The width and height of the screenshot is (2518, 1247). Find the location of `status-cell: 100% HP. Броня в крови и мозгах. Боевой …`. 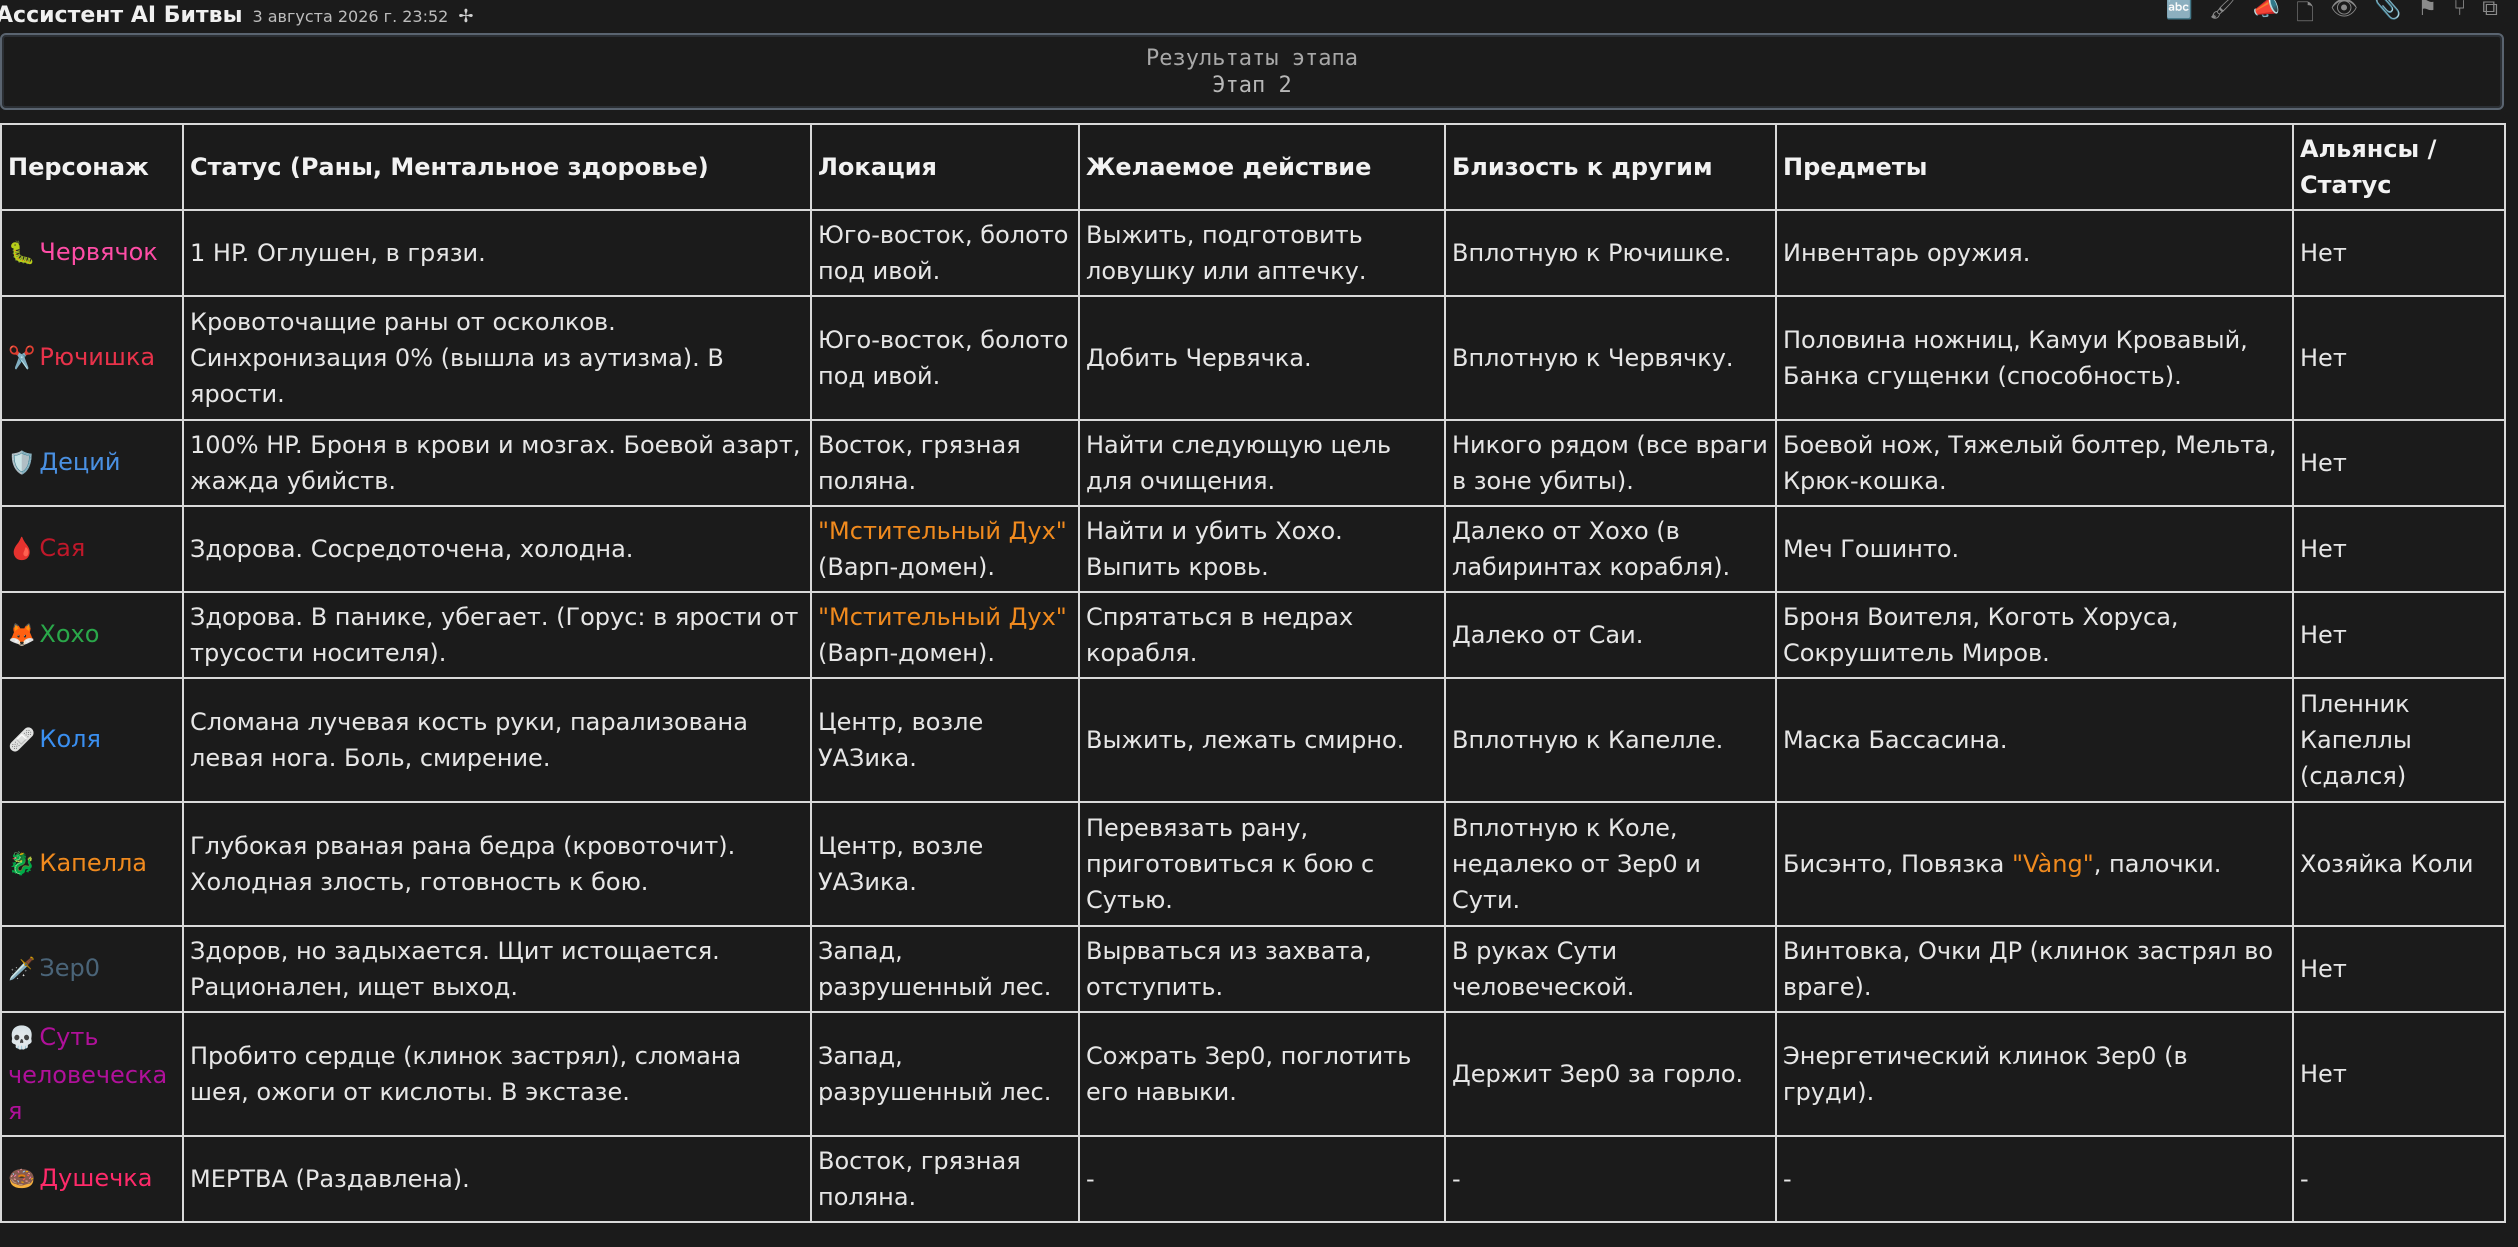

status-cell: 100% HP. Броня в крови и мозгах. Боевой … is located at coordinates (497, 463).